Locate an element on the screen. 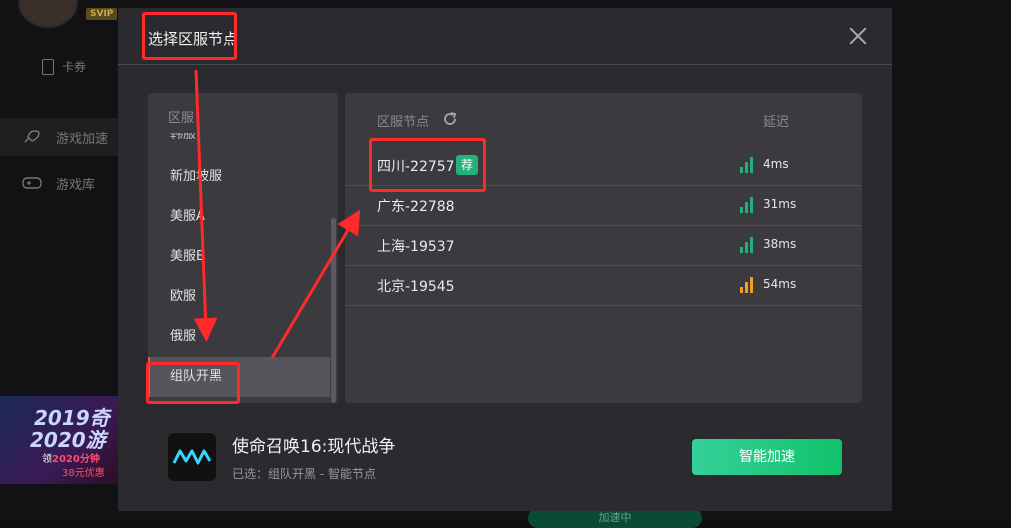 This screenshot has width=1011, height=528. region-list: 韩服 新加坡服 美服A 美服B 欧服 俄服 组队开黑 is located at coordinates (239, 265).